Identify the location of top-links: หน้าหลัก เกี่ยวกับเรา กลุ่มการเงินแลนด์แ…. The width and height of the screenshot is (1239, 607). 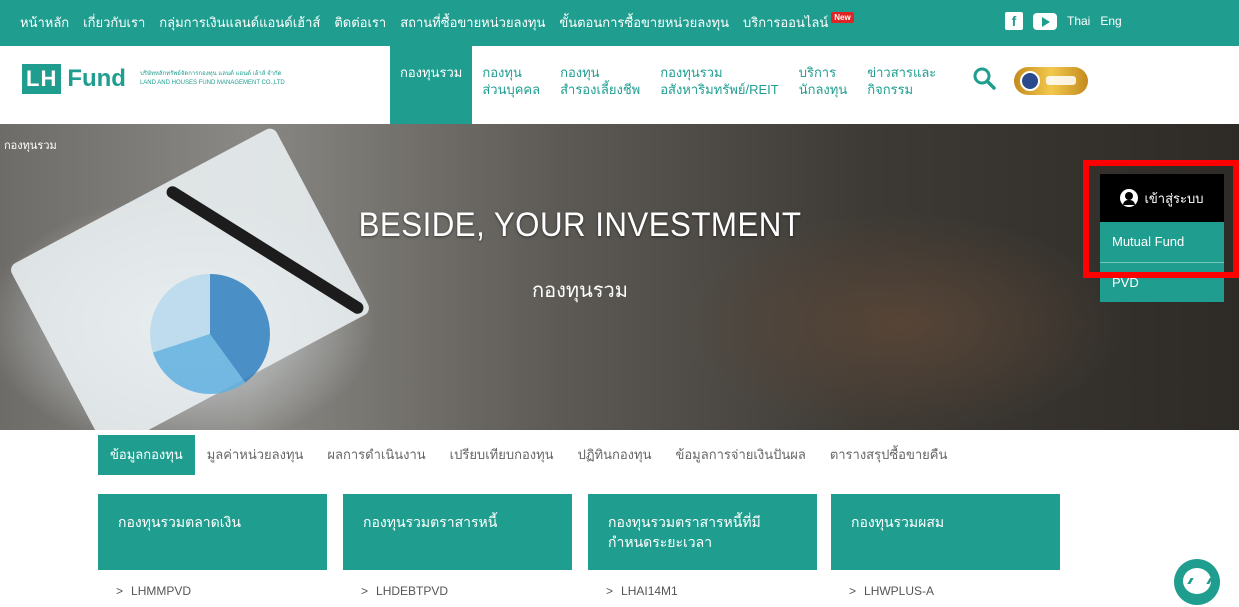
(437, 22).